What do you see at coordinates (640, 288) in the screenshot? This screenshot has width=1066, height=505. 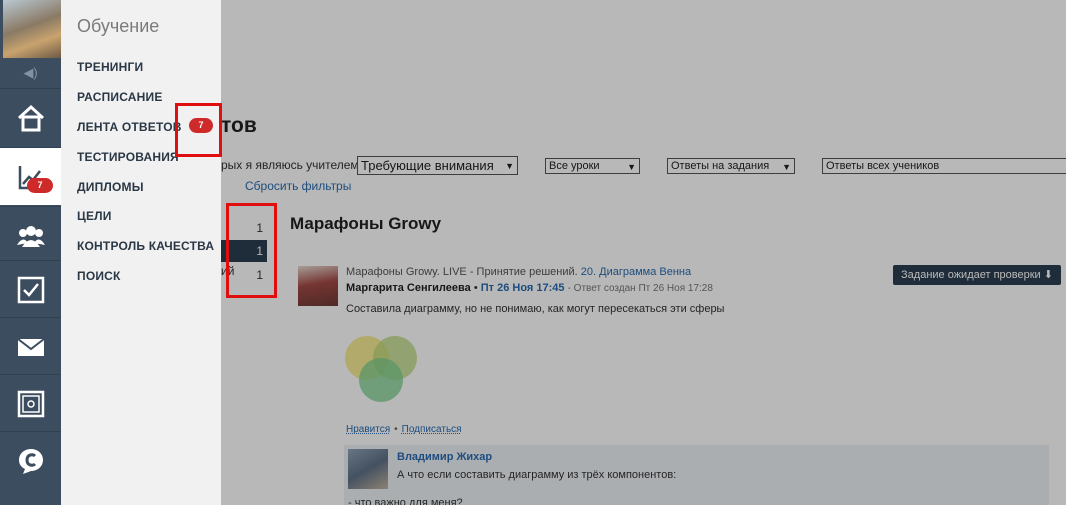 I see `post-created: - Ответ создан Пт 26 Ноя 17:28` at bounding box center [640, 288].